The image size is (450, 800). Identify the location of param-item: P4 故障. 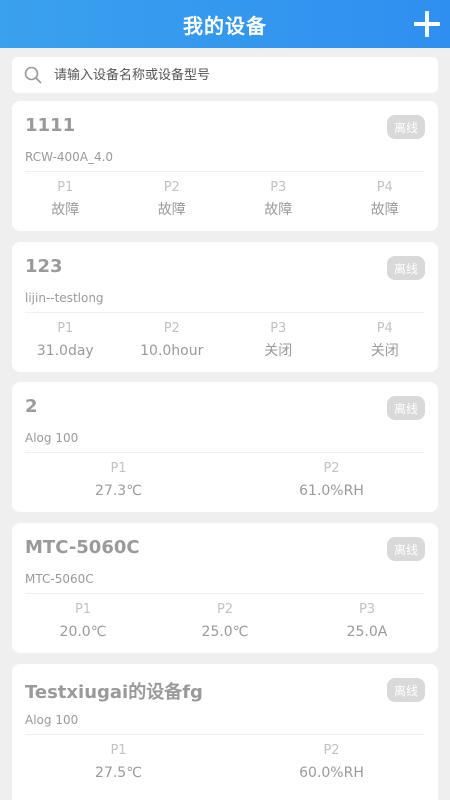
(385, 199).